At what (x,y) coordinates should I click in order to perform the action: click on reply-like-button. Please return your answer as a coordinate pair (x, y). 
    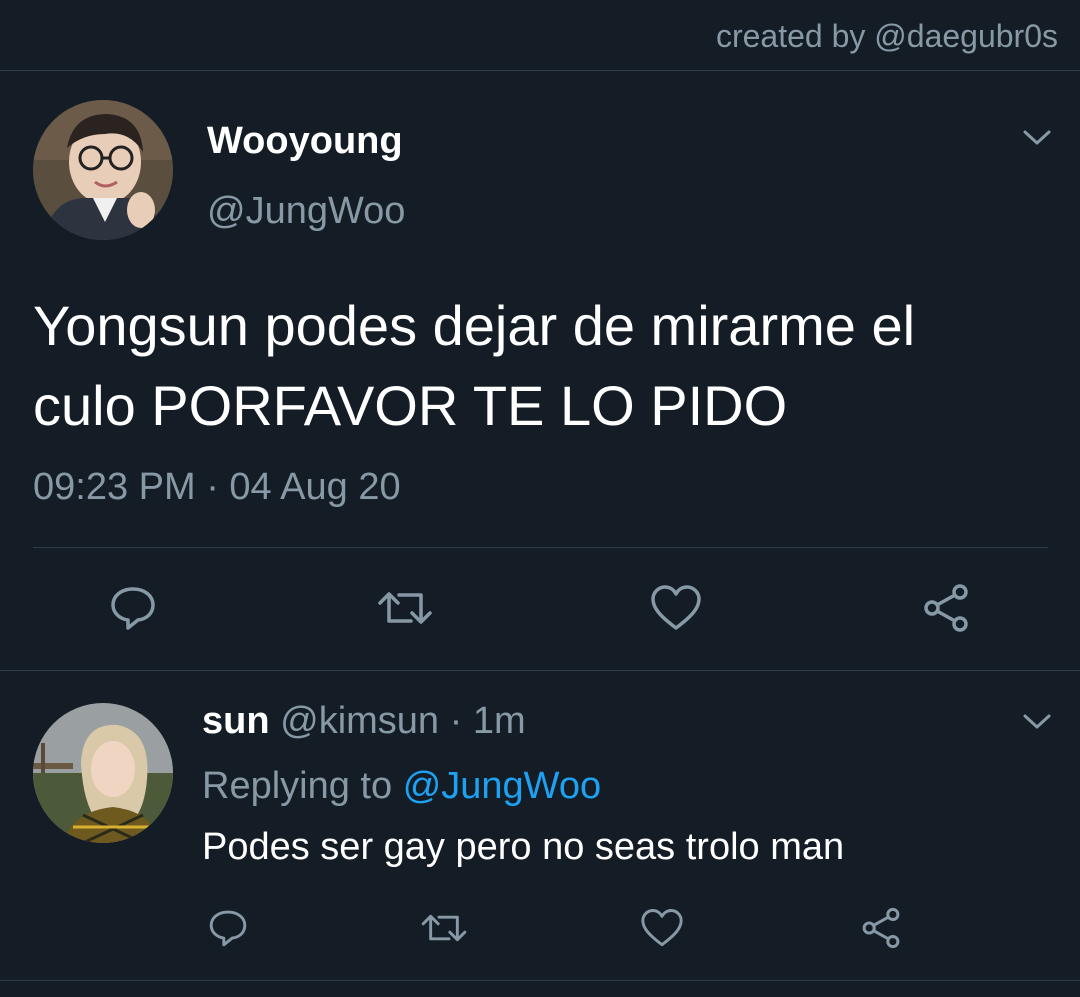
    Looking at the image, I should click on (662, 928).